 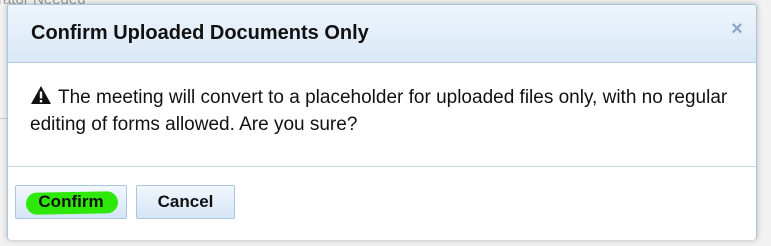 I want to click on confirm-button-label: Confirm, so click(x=71, y=201).